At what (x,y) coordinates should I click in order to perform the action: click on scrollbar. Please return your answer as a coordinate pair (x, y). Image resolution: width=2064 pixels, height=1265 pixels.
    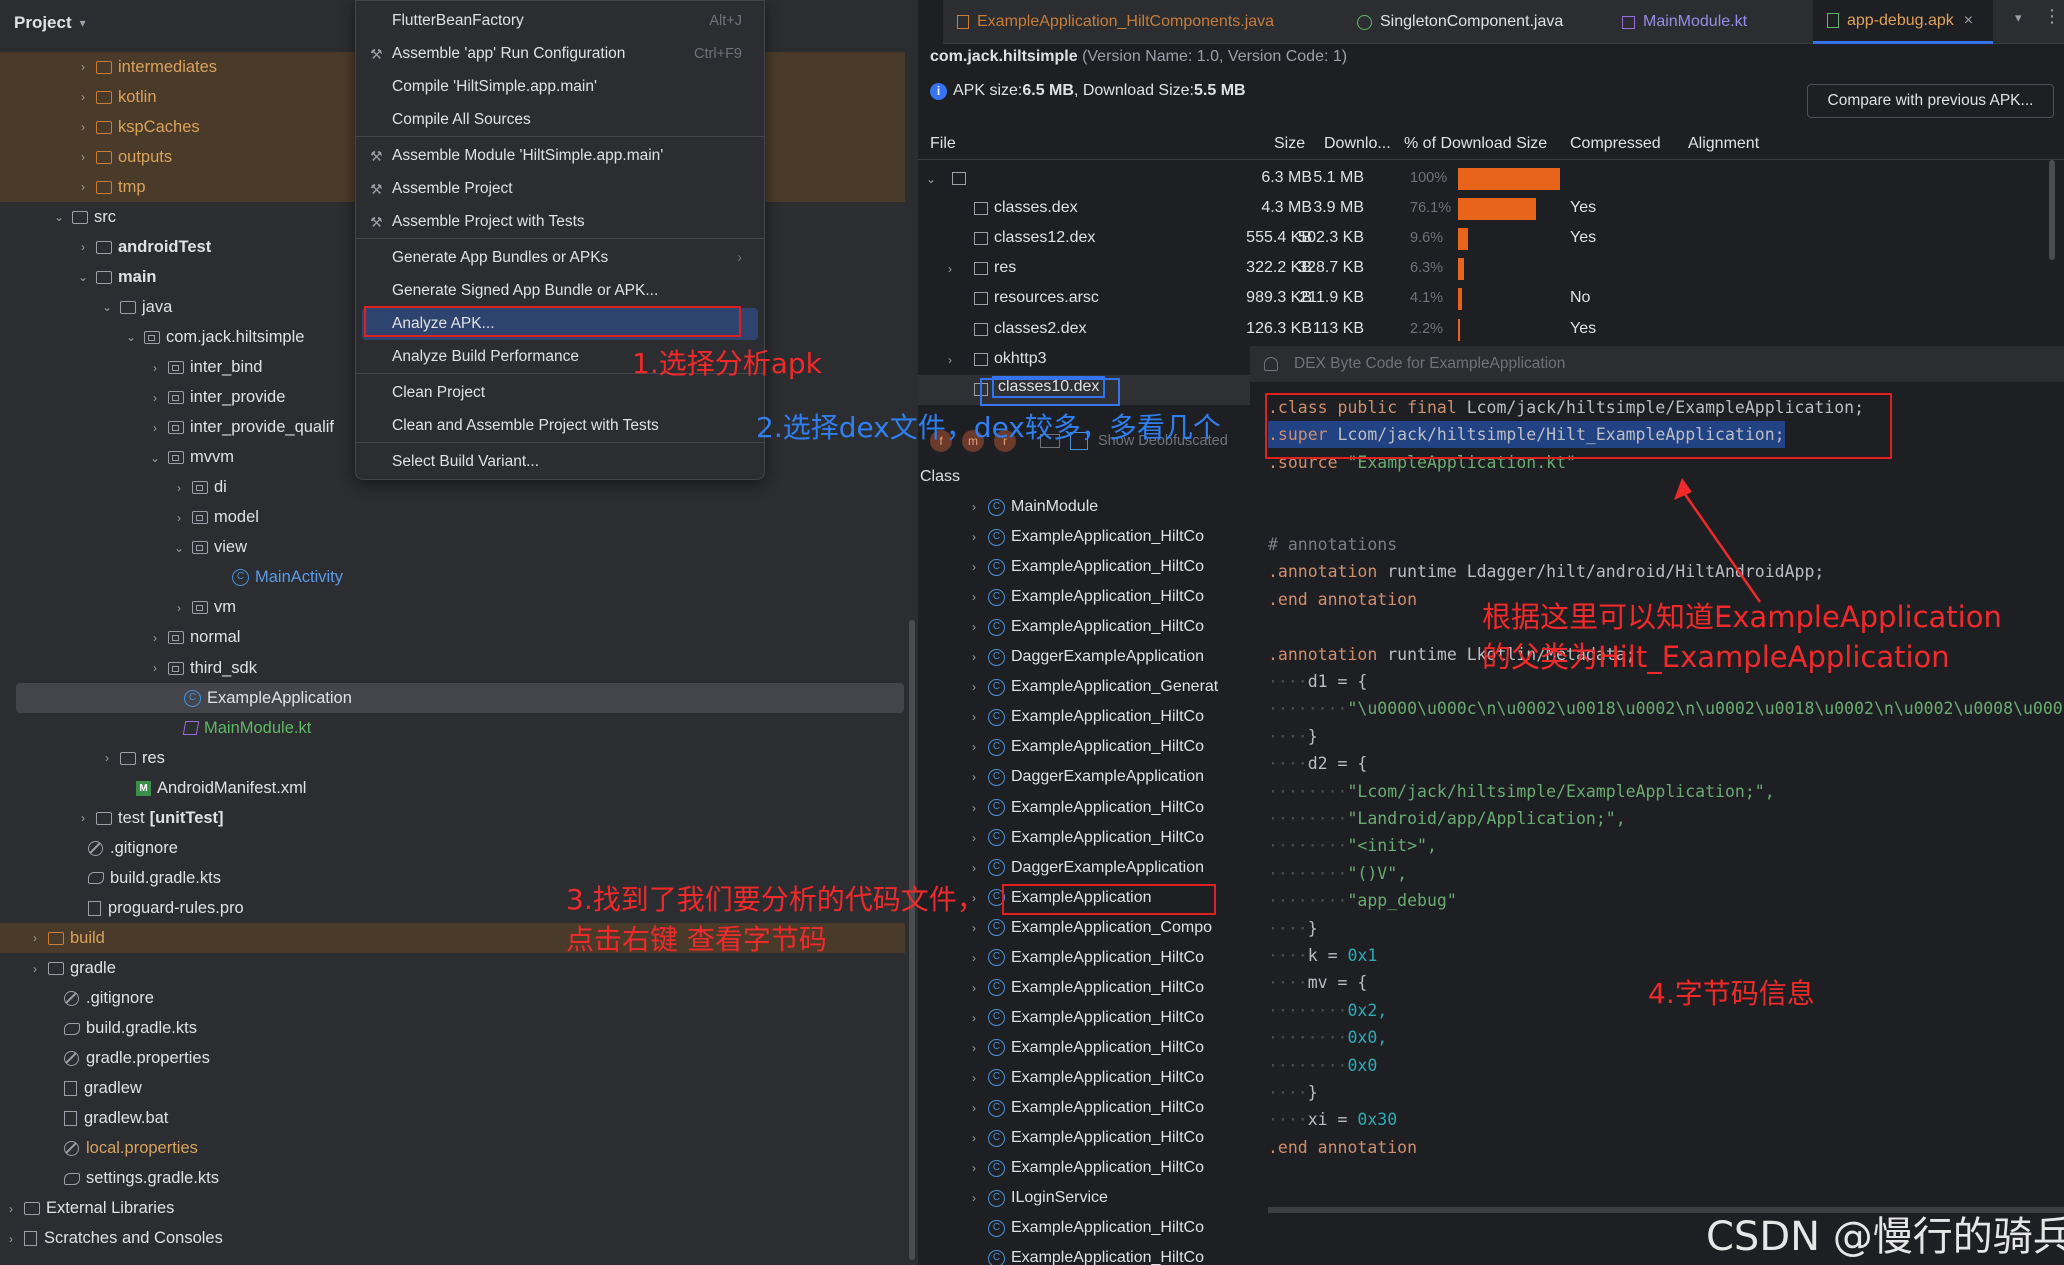
    Looking at the image, I should click on (2052, 210).